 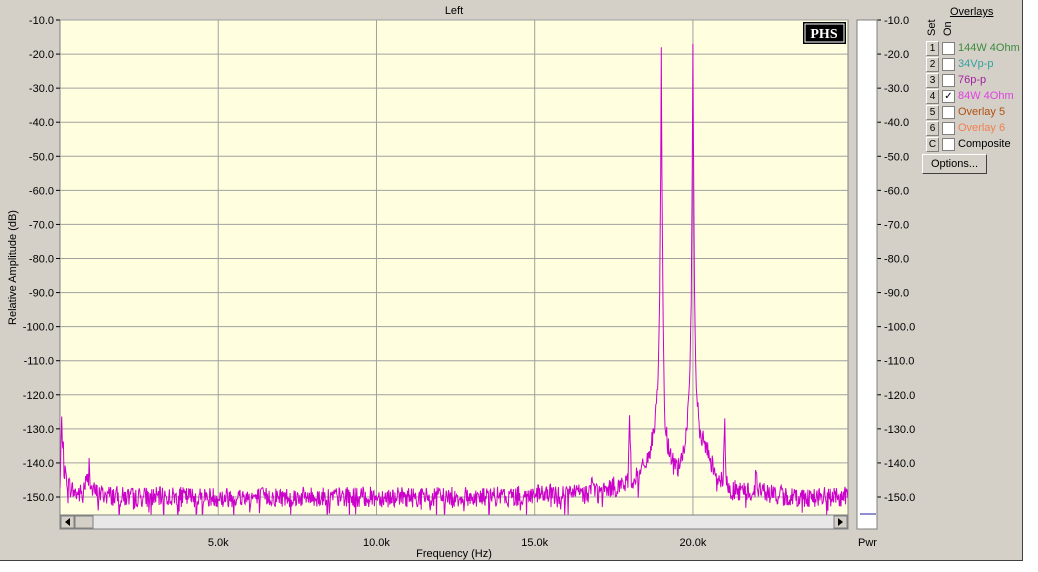 I want to click on overlay-set-button: C, so click(x=932, y=144).